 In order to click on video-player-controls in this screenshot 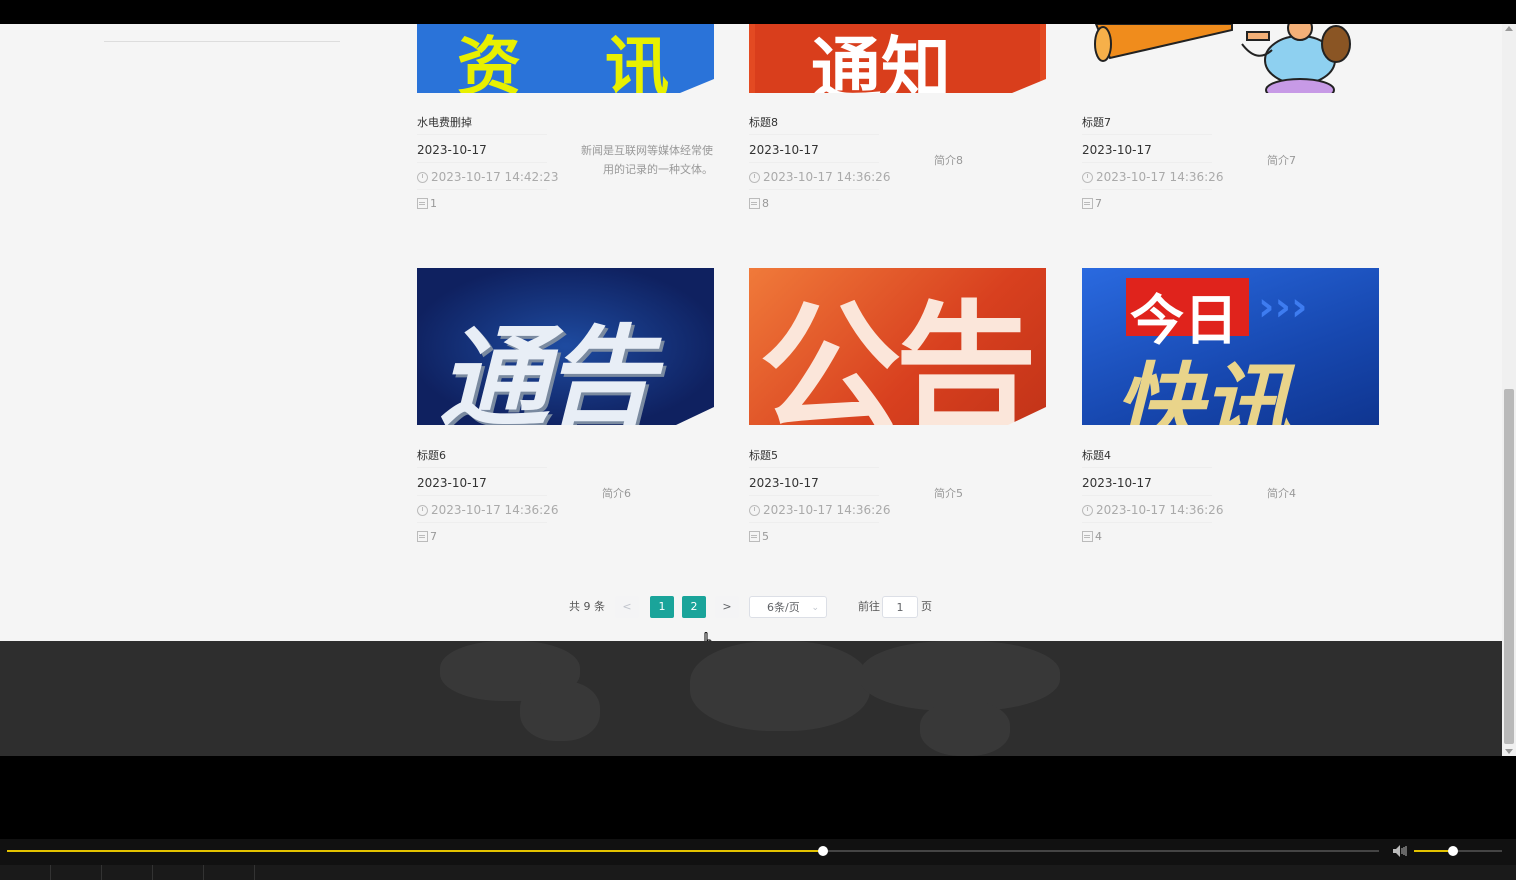, I will do `click(758, 859)`.